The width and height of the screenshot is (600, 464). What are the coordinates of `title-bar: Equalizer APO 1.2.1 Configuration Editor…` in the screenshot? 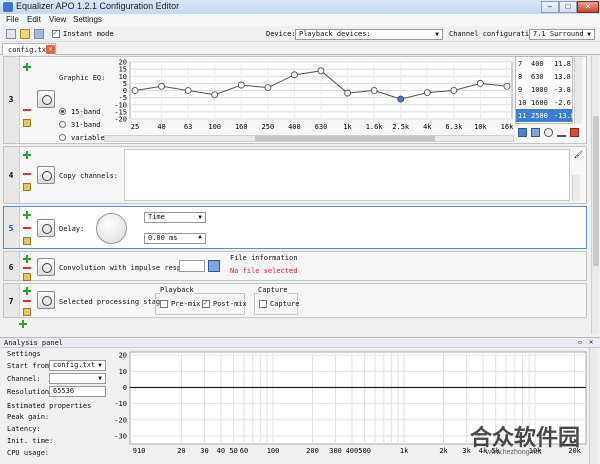 It's located at (300, 7).